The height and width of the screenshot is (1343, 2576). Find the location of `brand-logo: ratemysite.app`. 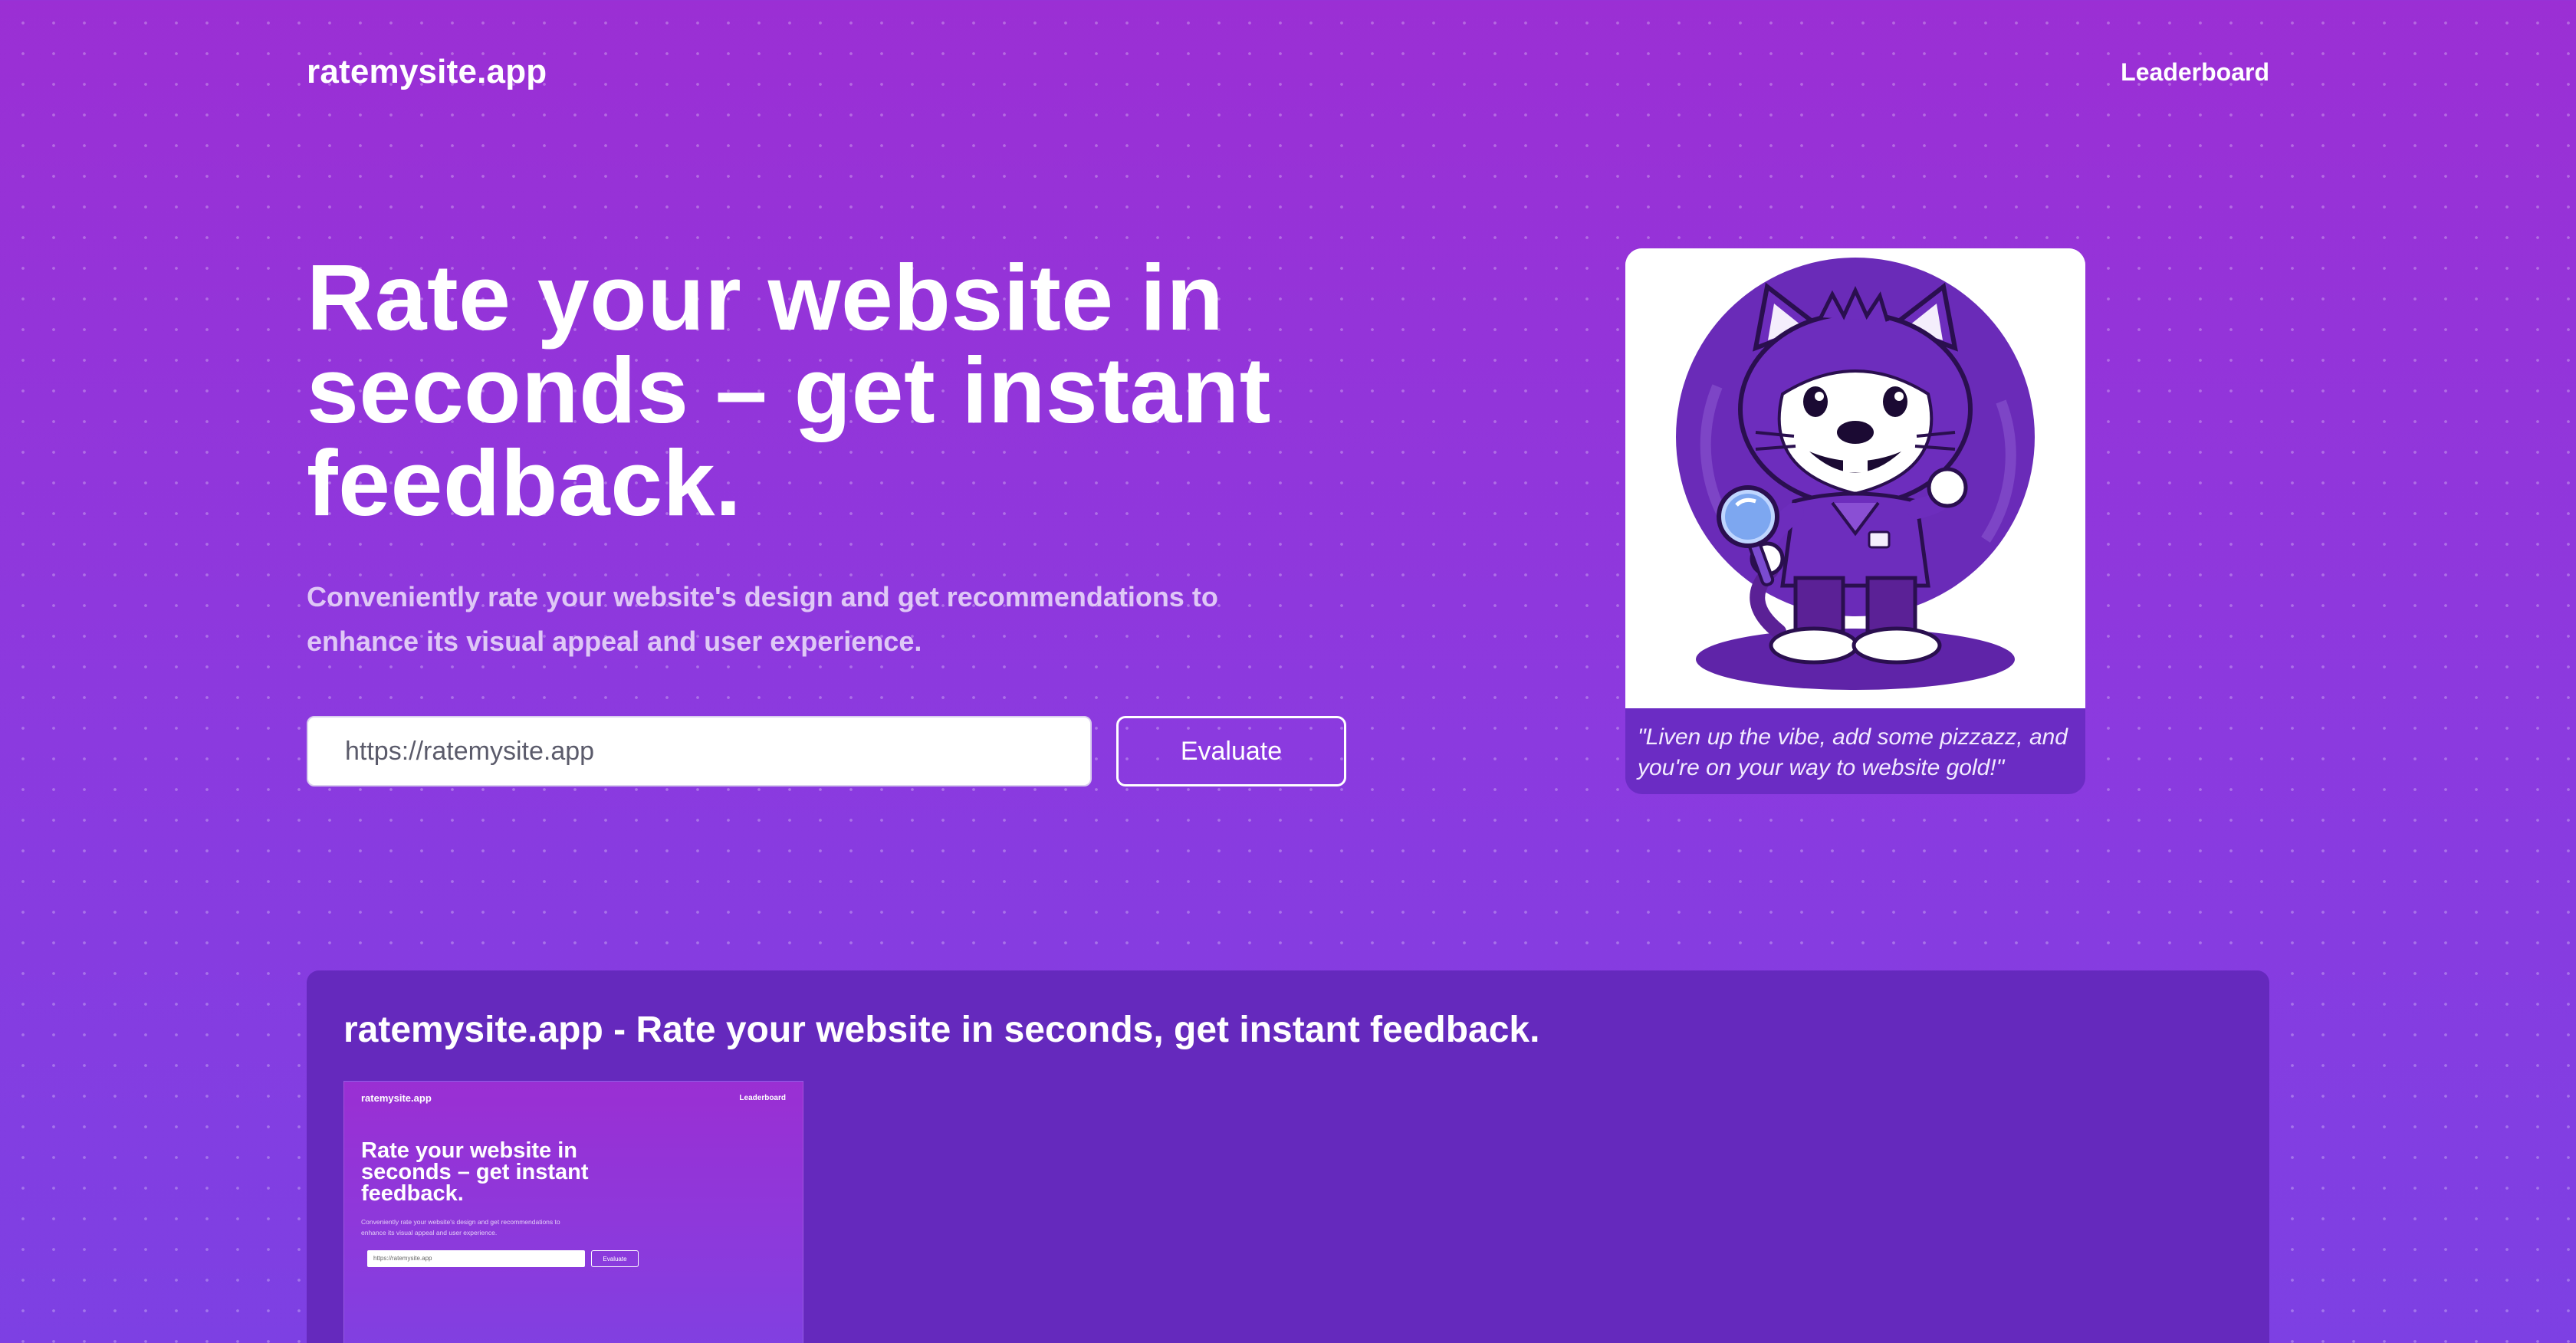

brand-logo: ratemysite.app is located at coordinates (427, 72).